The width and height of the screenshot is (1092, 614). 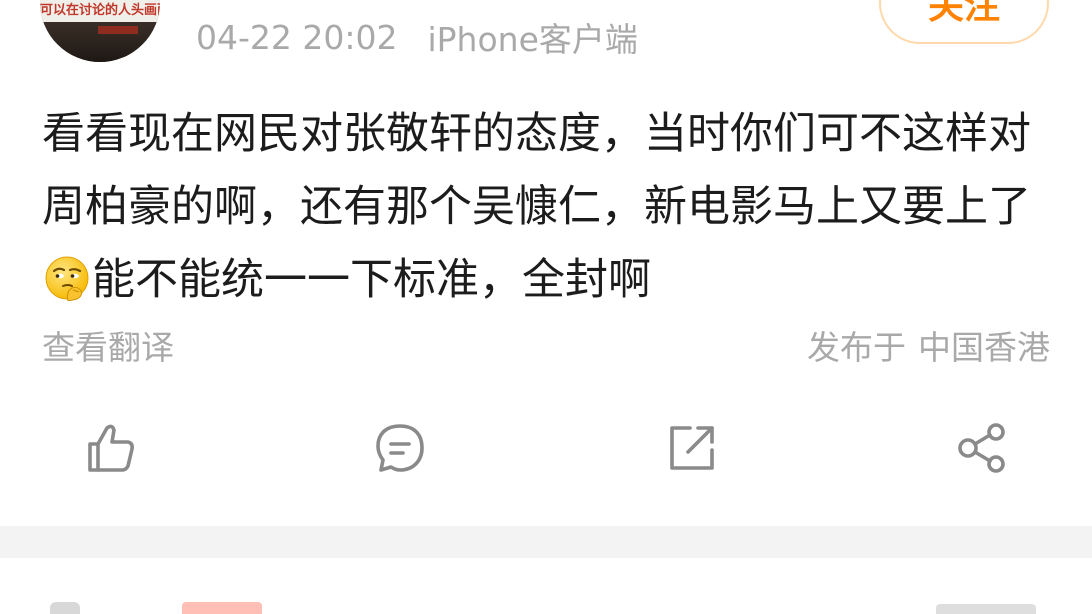 I want to click on comment-button, so click(x=400, y=448).